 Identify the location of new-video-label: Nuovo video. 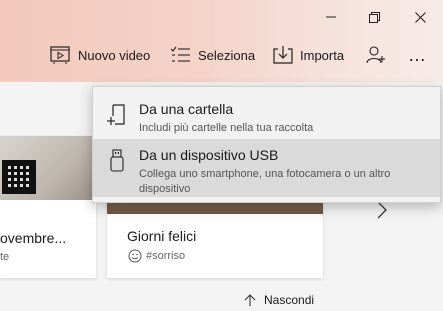
(114, 55).